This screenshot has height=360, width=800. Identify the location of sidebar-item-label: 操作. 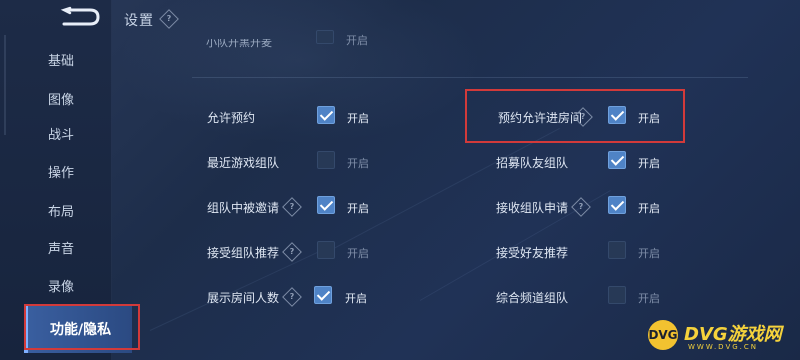
(60, 173).